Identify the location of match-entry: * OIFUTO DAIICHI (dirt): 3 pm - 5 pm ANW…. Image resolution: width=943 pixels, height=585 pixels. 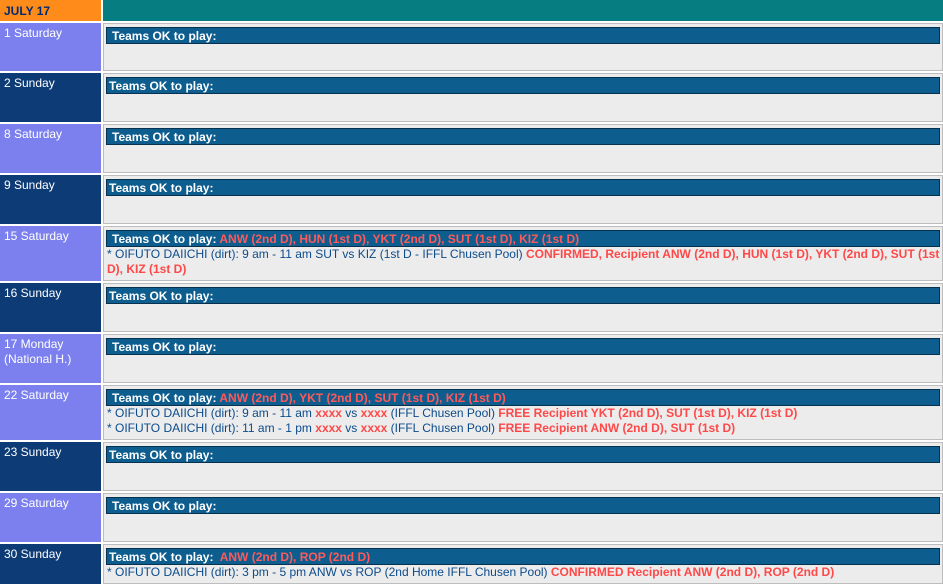
(523, 572).